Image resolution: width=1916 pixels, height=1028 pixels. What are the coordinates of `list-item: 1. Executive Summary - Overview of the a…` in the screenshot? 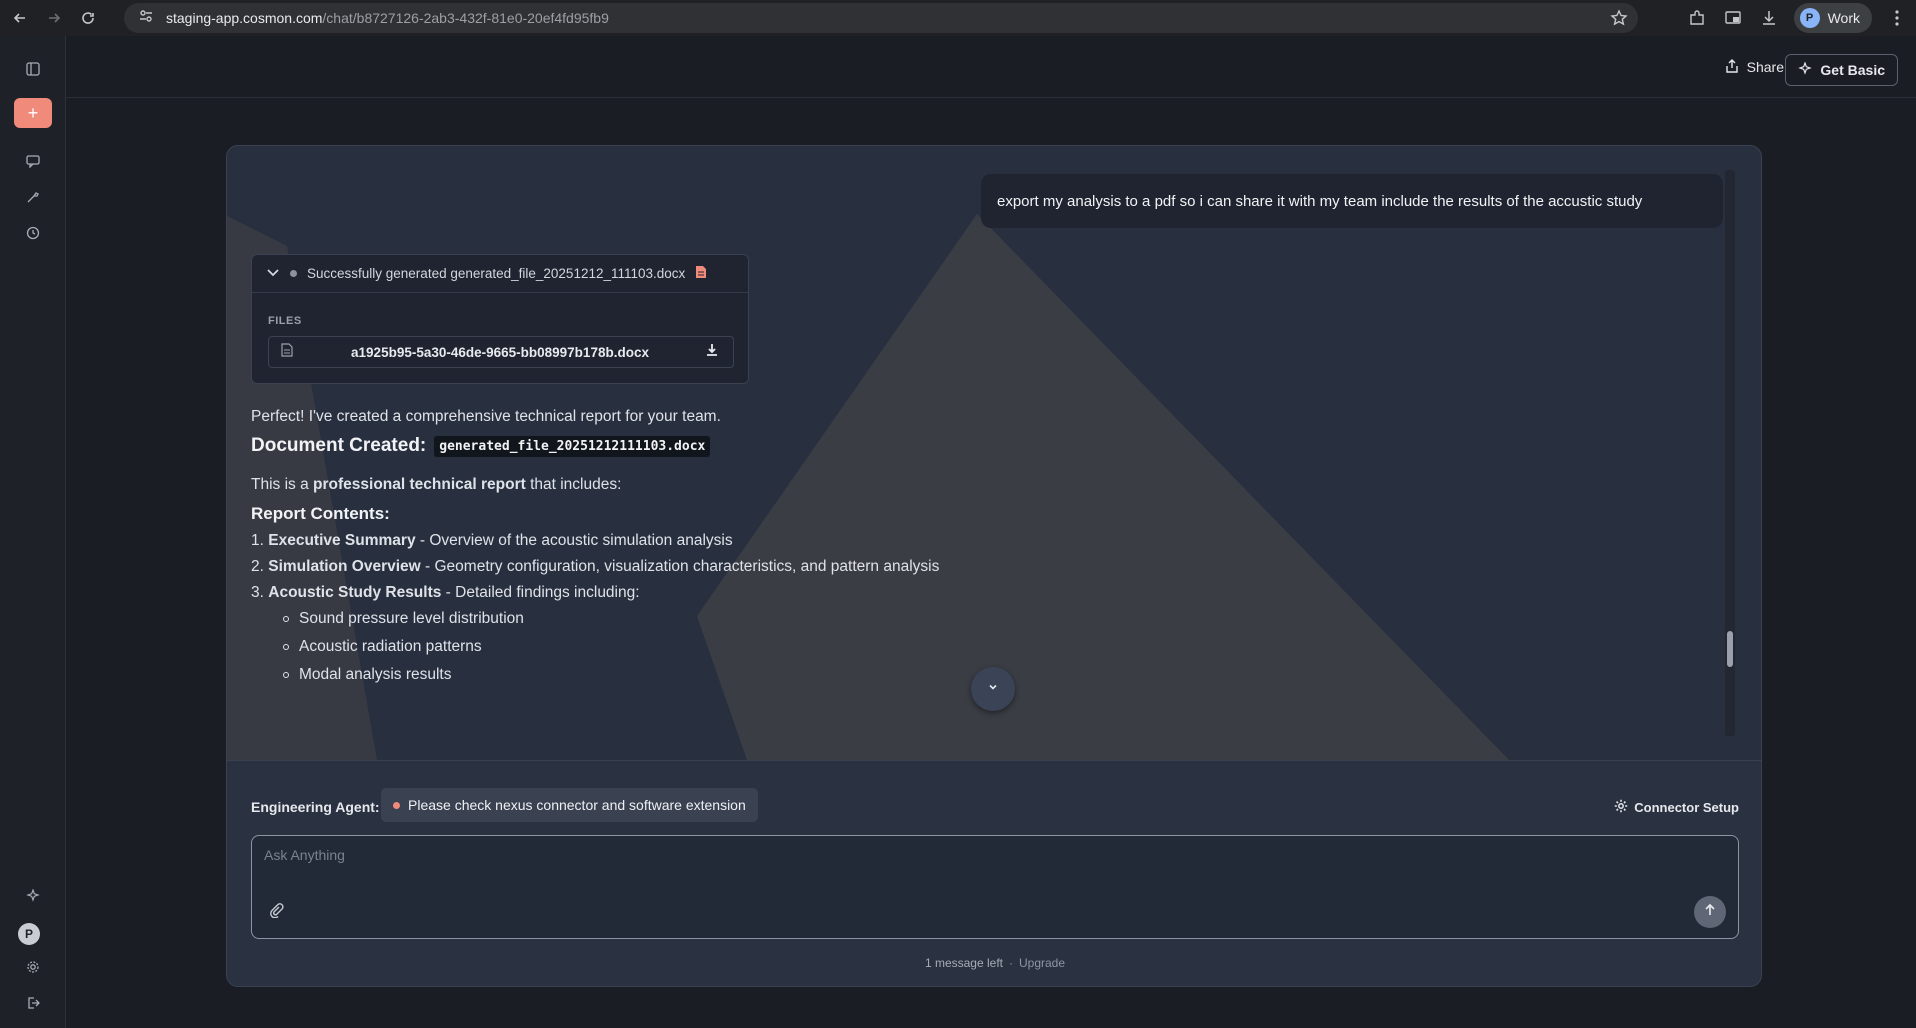 It's located at (492, 541).